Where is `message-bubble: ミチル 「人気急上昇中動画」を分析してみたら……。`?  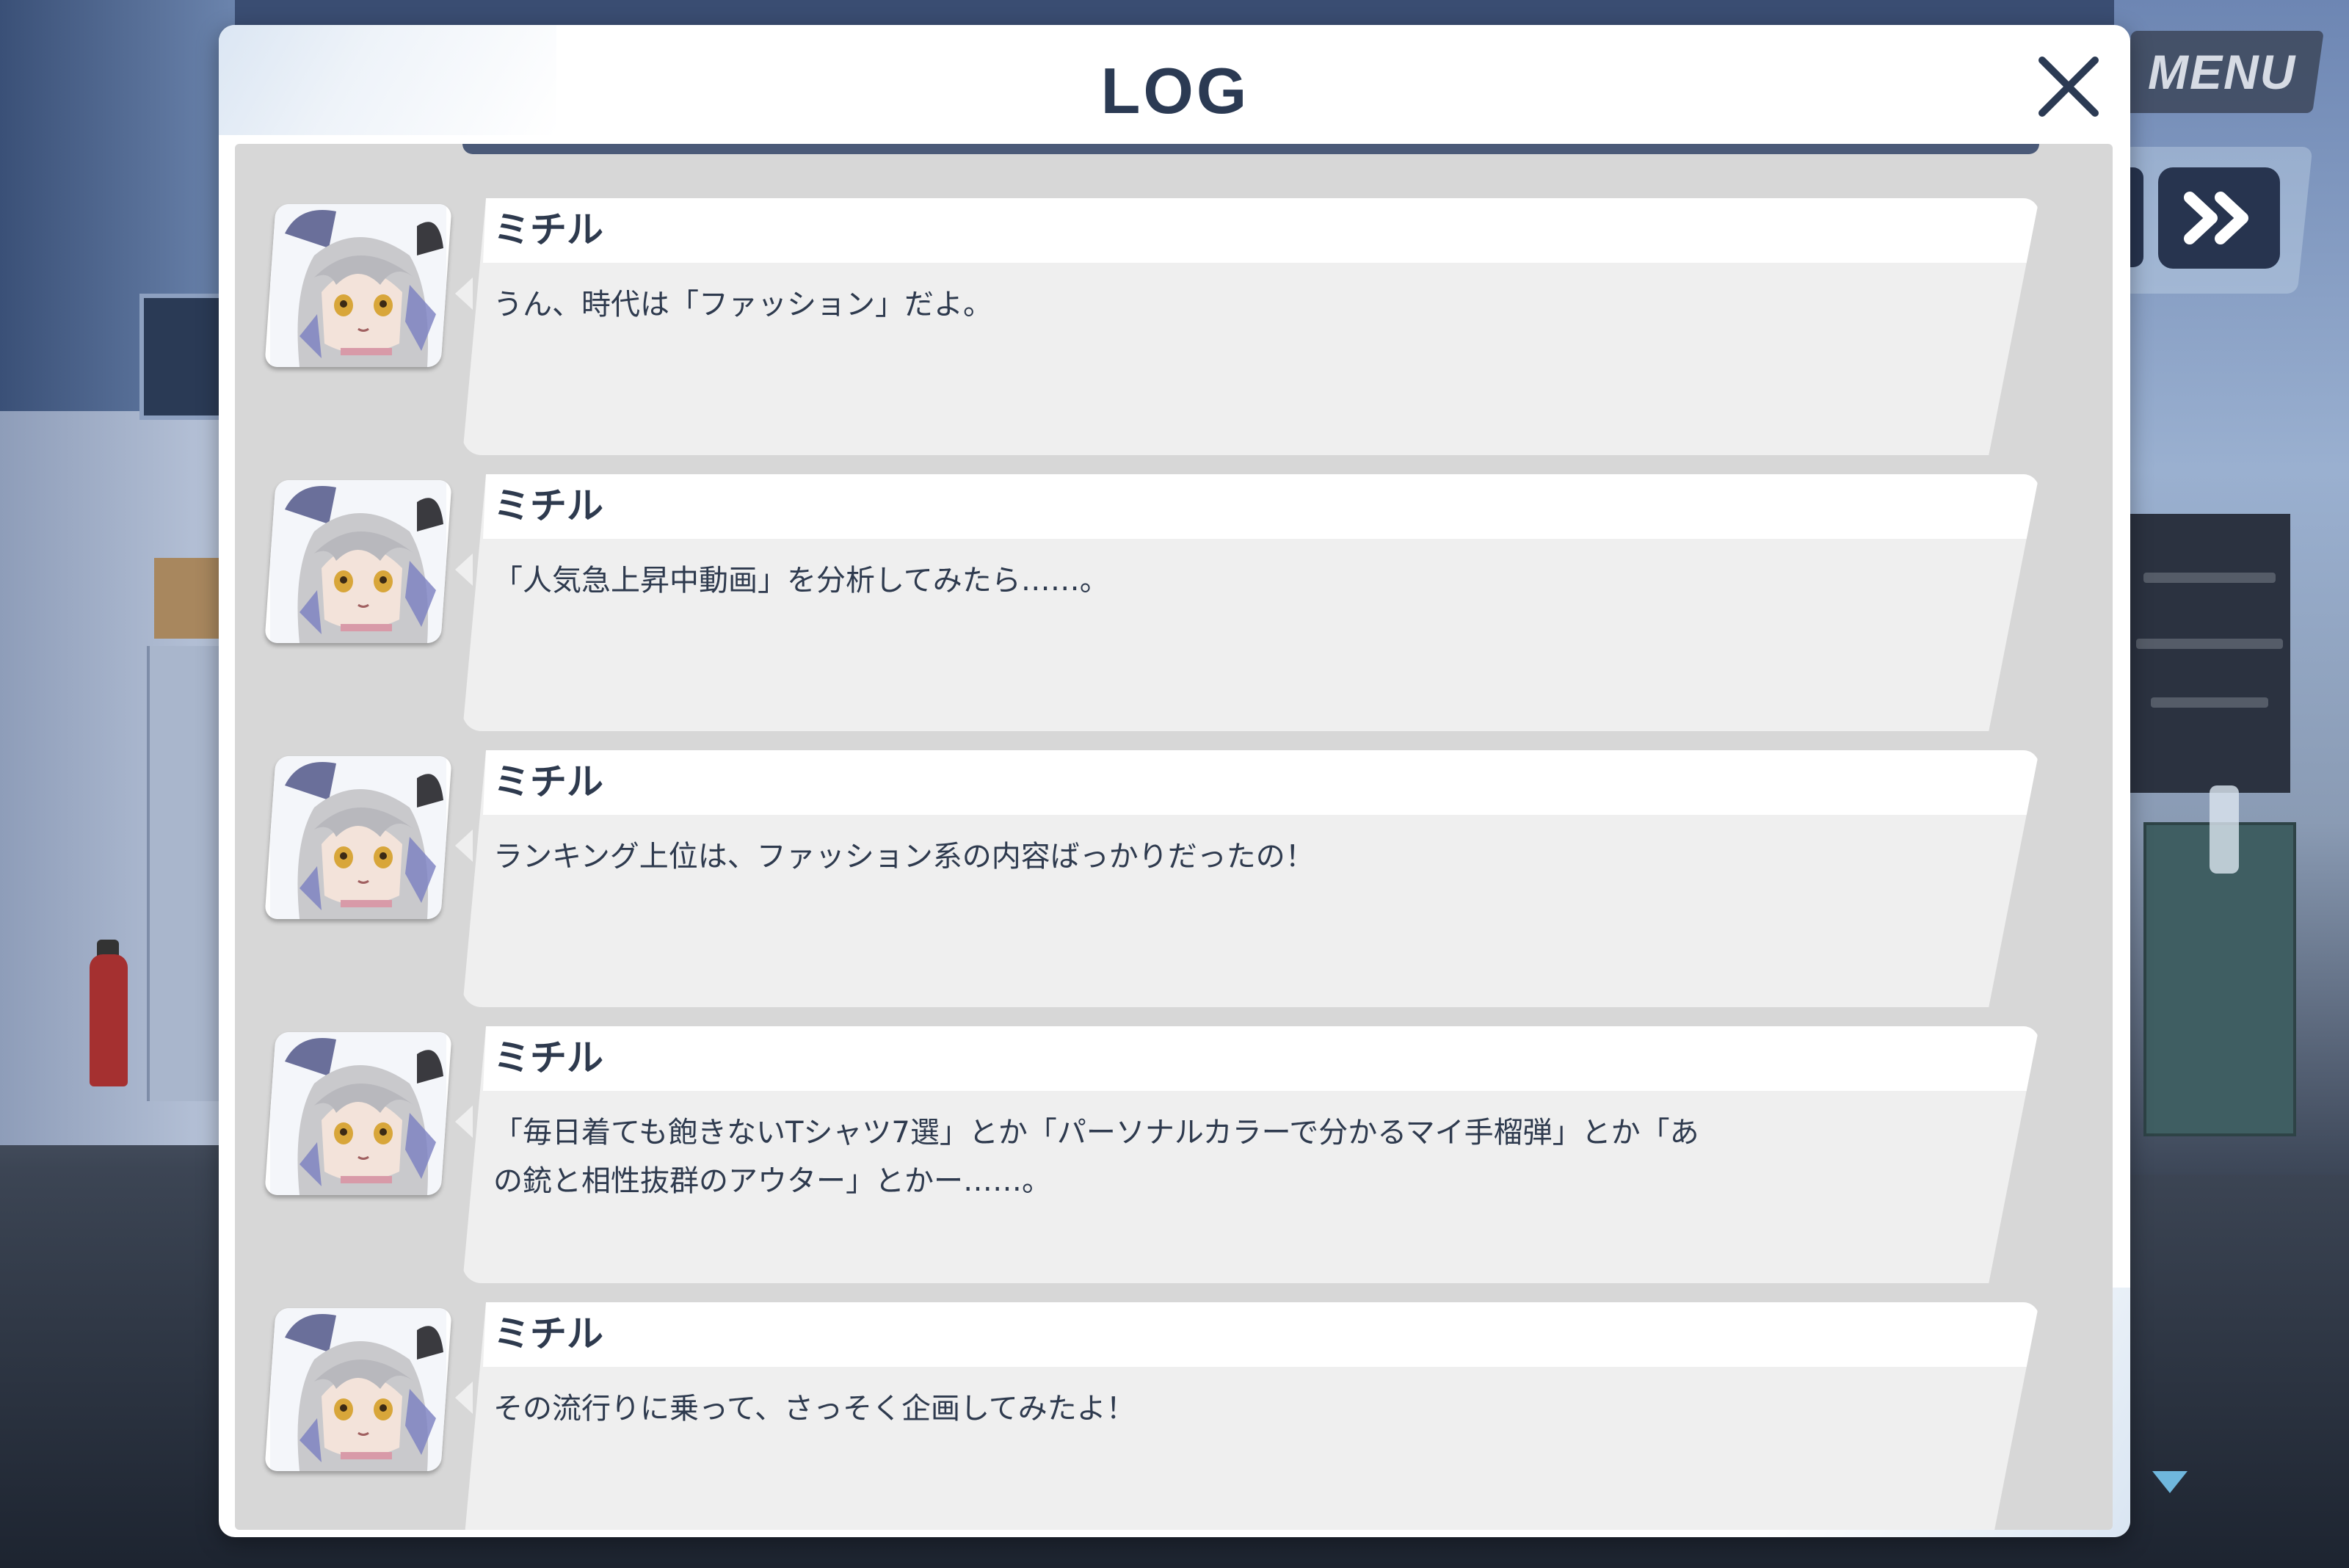 message-bubble: ミチル 「人気急上昇中動画」を分析してみたら……。 is located at coordinates (1250, 602).